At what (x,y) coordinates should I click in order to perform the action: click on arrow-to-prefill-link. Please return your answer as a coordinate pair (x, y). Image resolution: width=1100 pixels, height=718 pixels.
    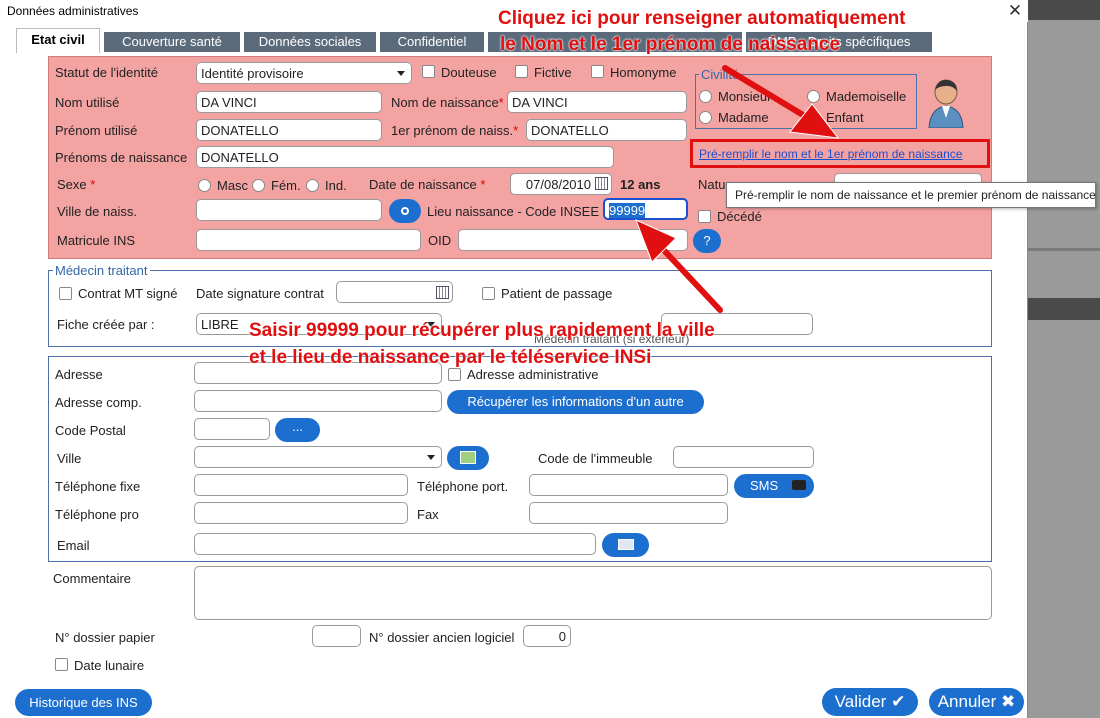
    Looking at the image, I should click on (781, 102).